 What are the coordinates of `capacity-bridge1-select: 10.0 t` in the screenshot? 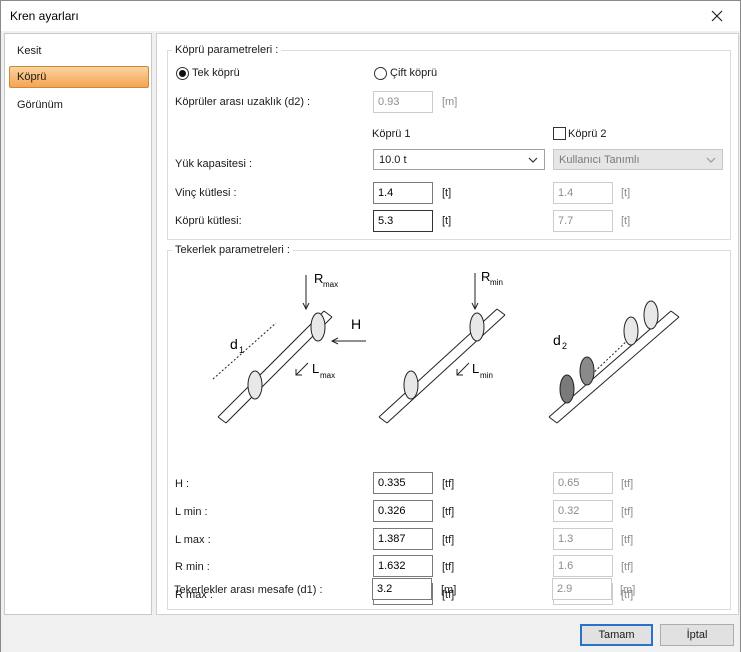 It's located at (459, 159).